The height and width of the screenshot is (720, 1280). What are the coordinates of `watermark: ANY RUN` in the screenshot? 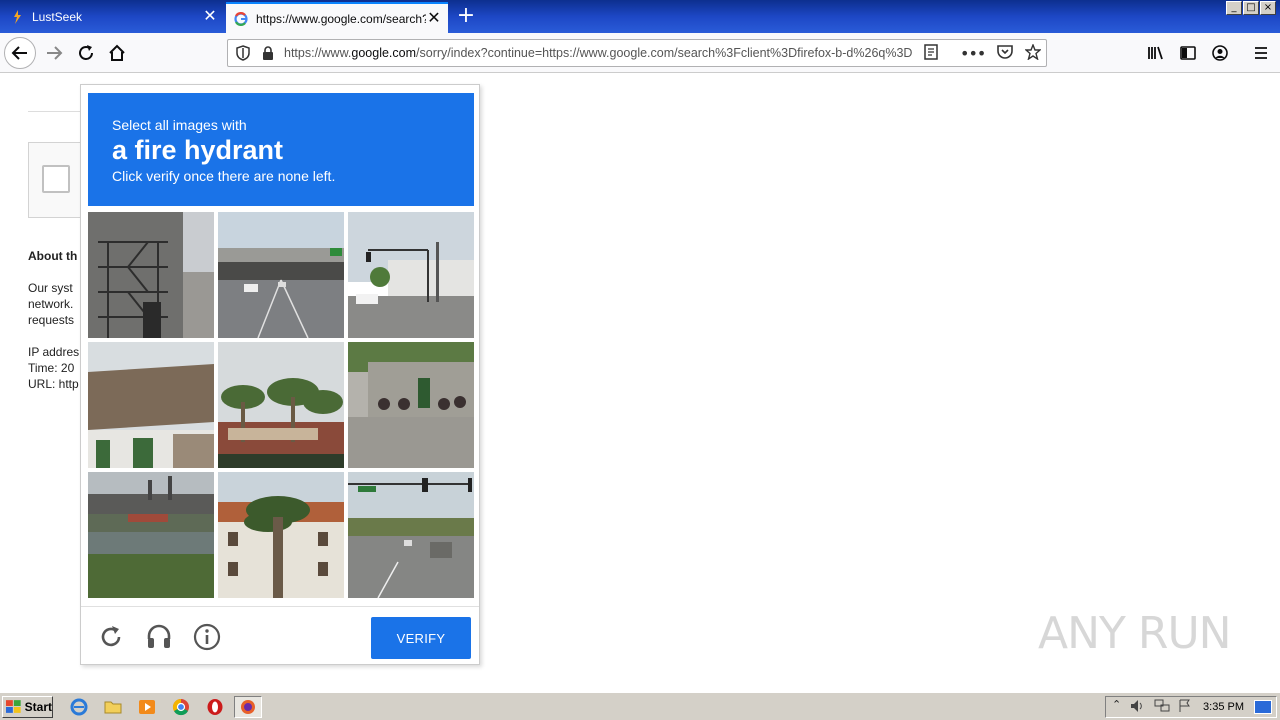 It's located at (1135, 633).